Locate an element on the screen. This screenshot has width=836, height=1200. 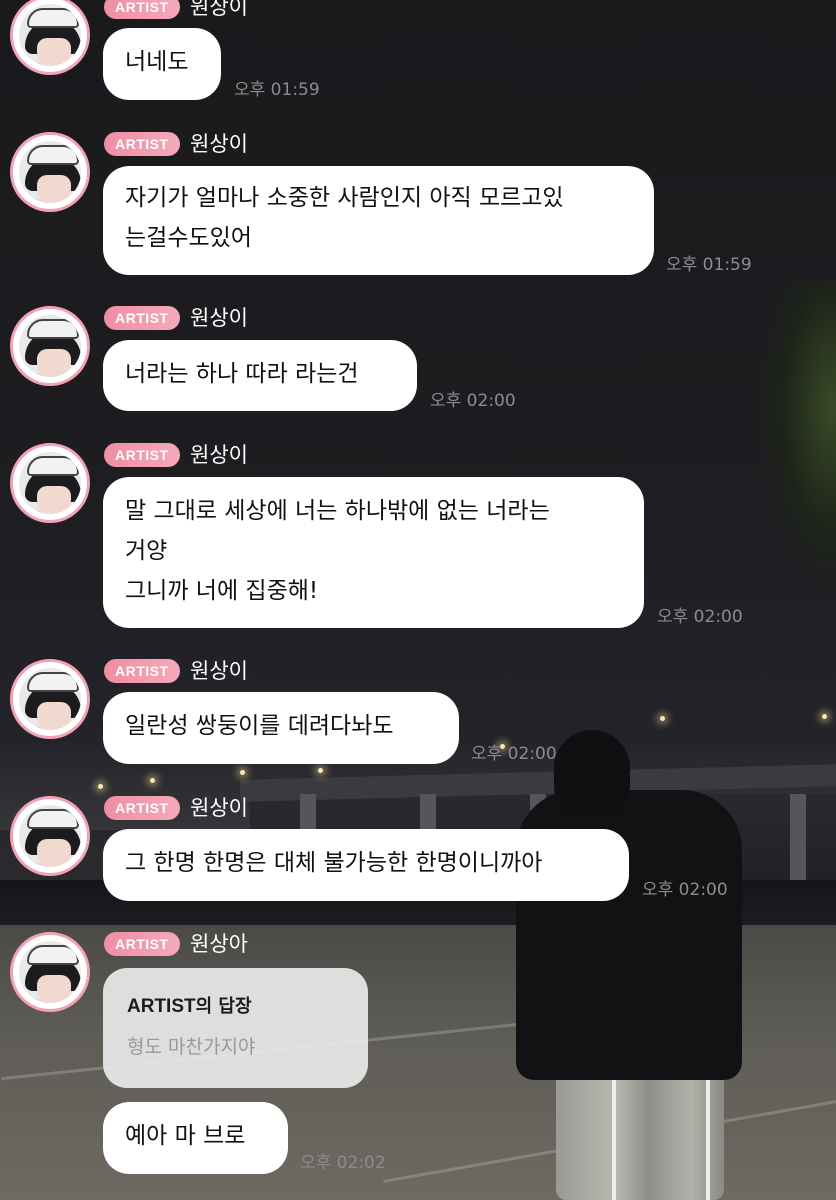
reply-quoted-text: 형도 마찬가지야 is located at coordinates (191, 1047).